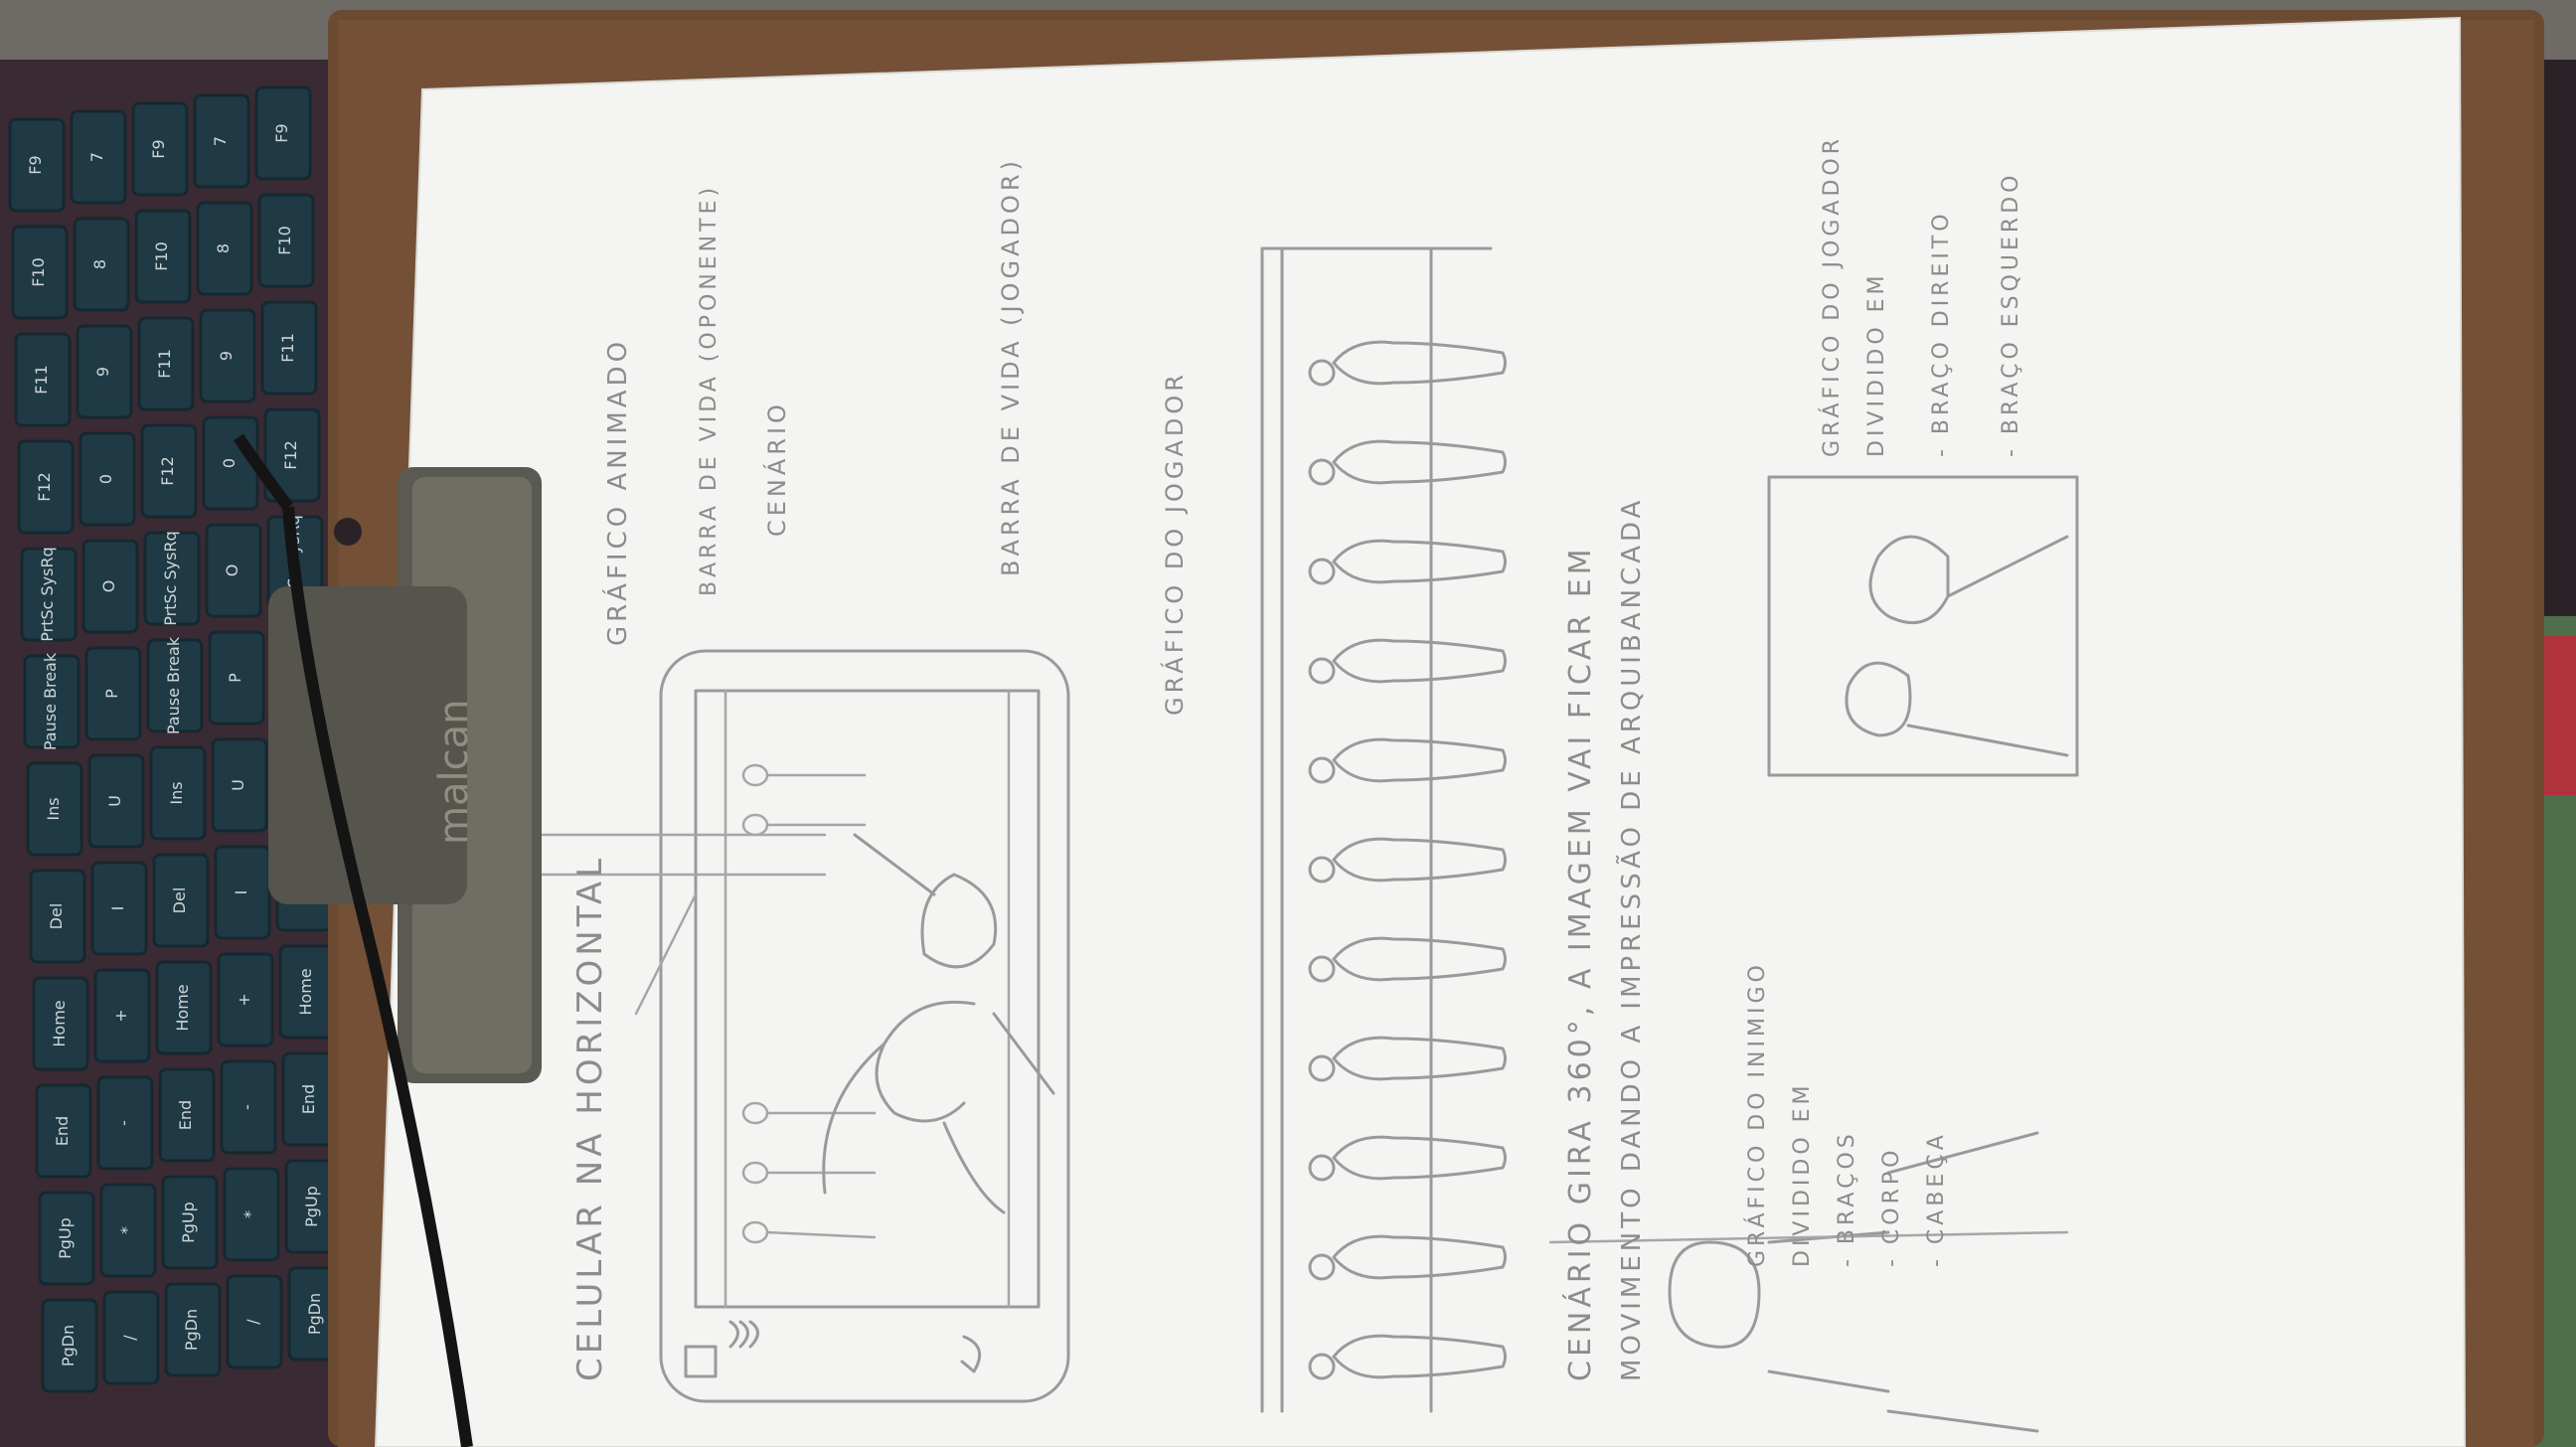 Image resolution: width=2576 pixels, height=1447 pixels. I want to click on label-barra-vida-oponente: BARRA DE VIDA (OPONENTE), so click(709, 390).